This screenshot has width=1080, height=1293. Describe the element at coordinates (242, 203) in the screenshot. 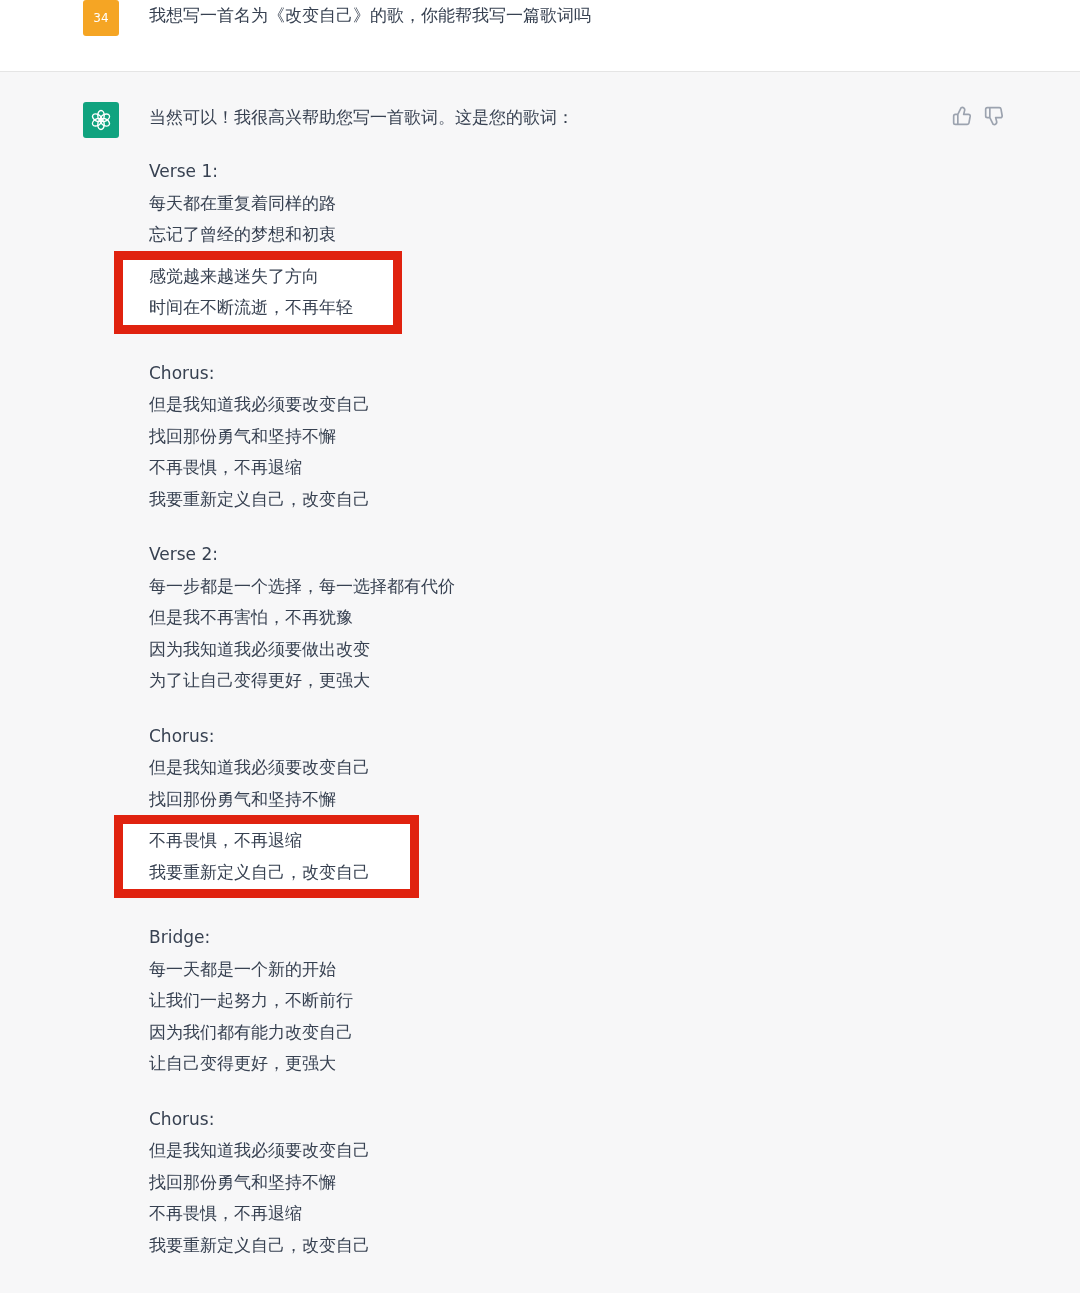

I see `lyric-line: 每天都在重复着同样的路` at that location.